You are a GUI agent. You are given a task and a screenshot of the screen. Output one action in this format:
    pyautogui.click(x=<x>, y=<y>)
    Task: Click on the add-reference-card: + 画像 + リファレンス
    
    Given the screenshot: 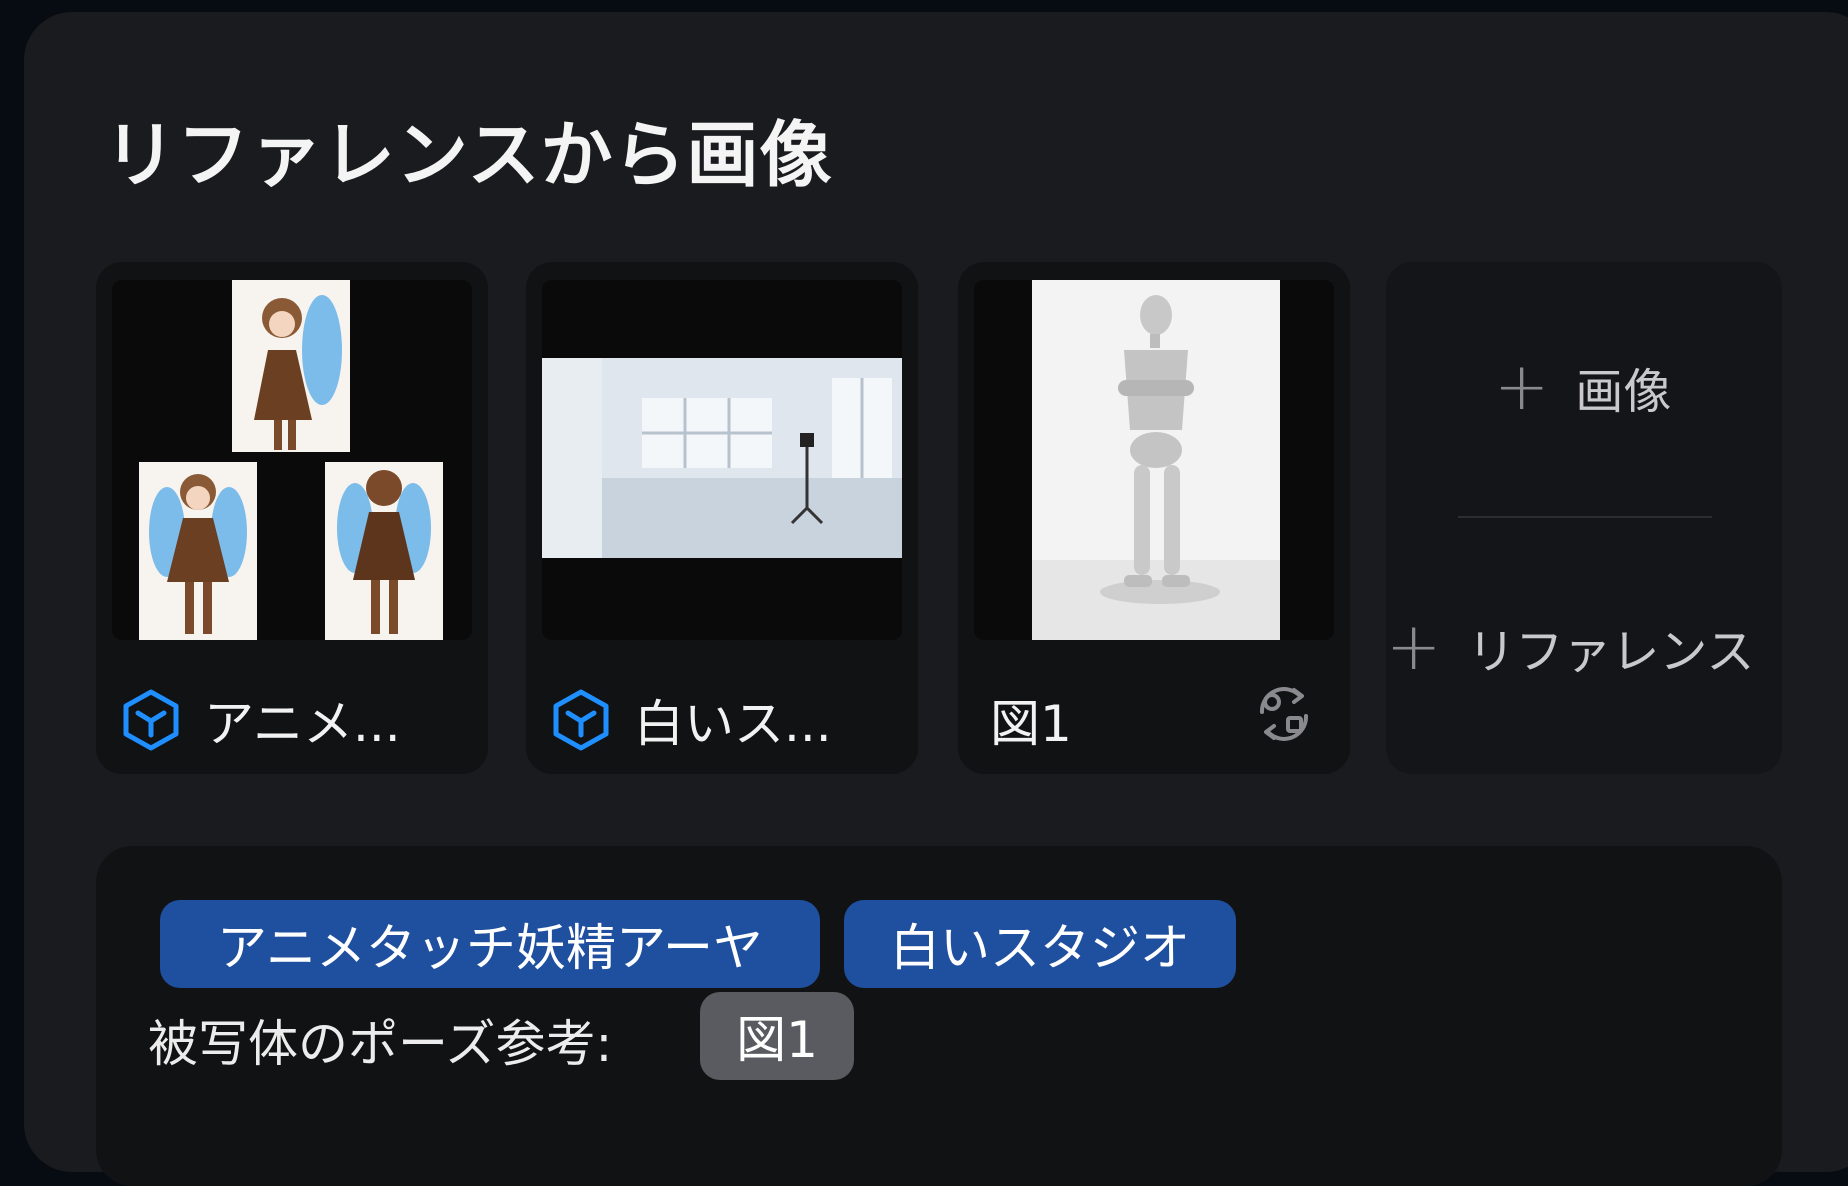 What is the action you would take?
    pyautogui.click(x=1584, y=518)
    